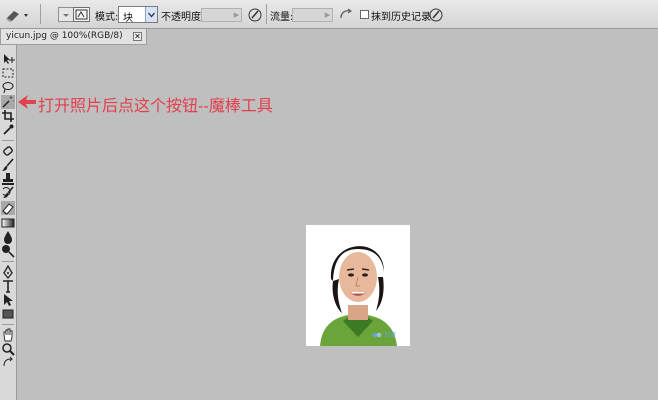 Image resolution: width=658 pixels, height=400 pixels. Describe the element at coordinates (8, 165) in the screenshot. I see `brush-icon` at that location.